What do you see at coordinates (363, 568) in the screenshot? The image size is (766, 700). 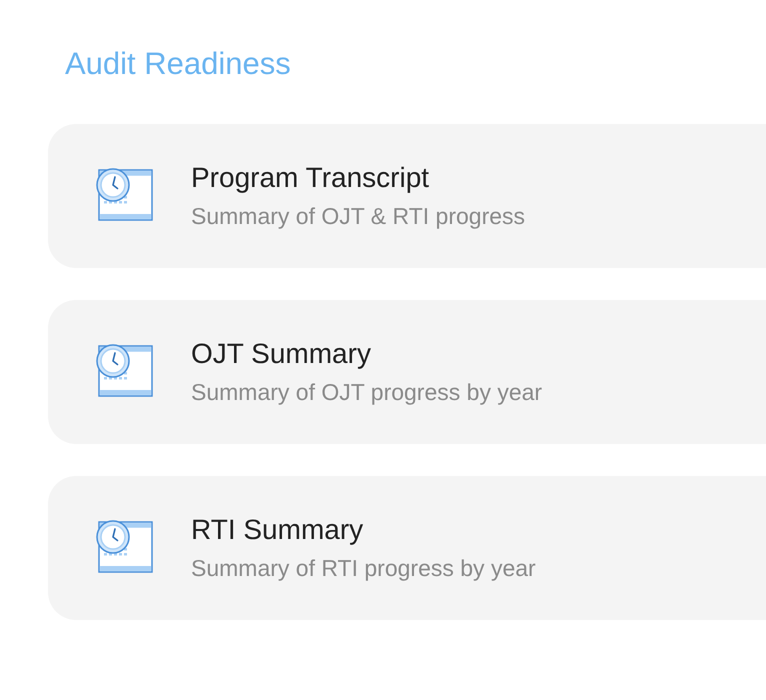 I see `report-description: Summary of RTI progress by year` at bounding box center [363, 568].